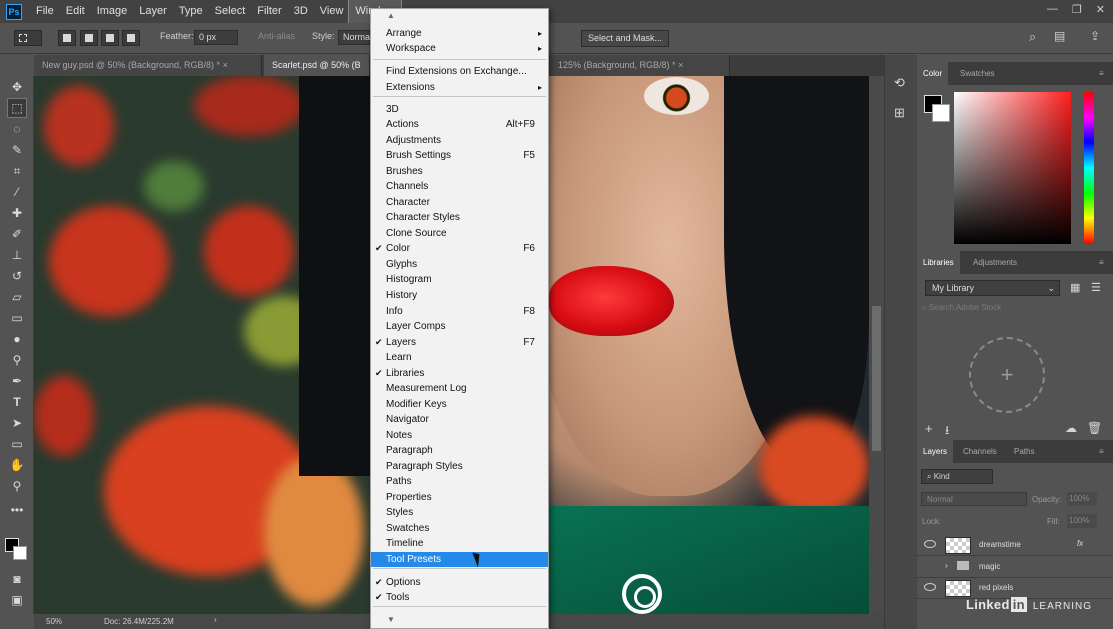 The width and height of the screenshot is (1113, 629). Describe the element at coordinates (459, 543) in the screenshot. I see `menu-item-timeline: Timeline` at that location.